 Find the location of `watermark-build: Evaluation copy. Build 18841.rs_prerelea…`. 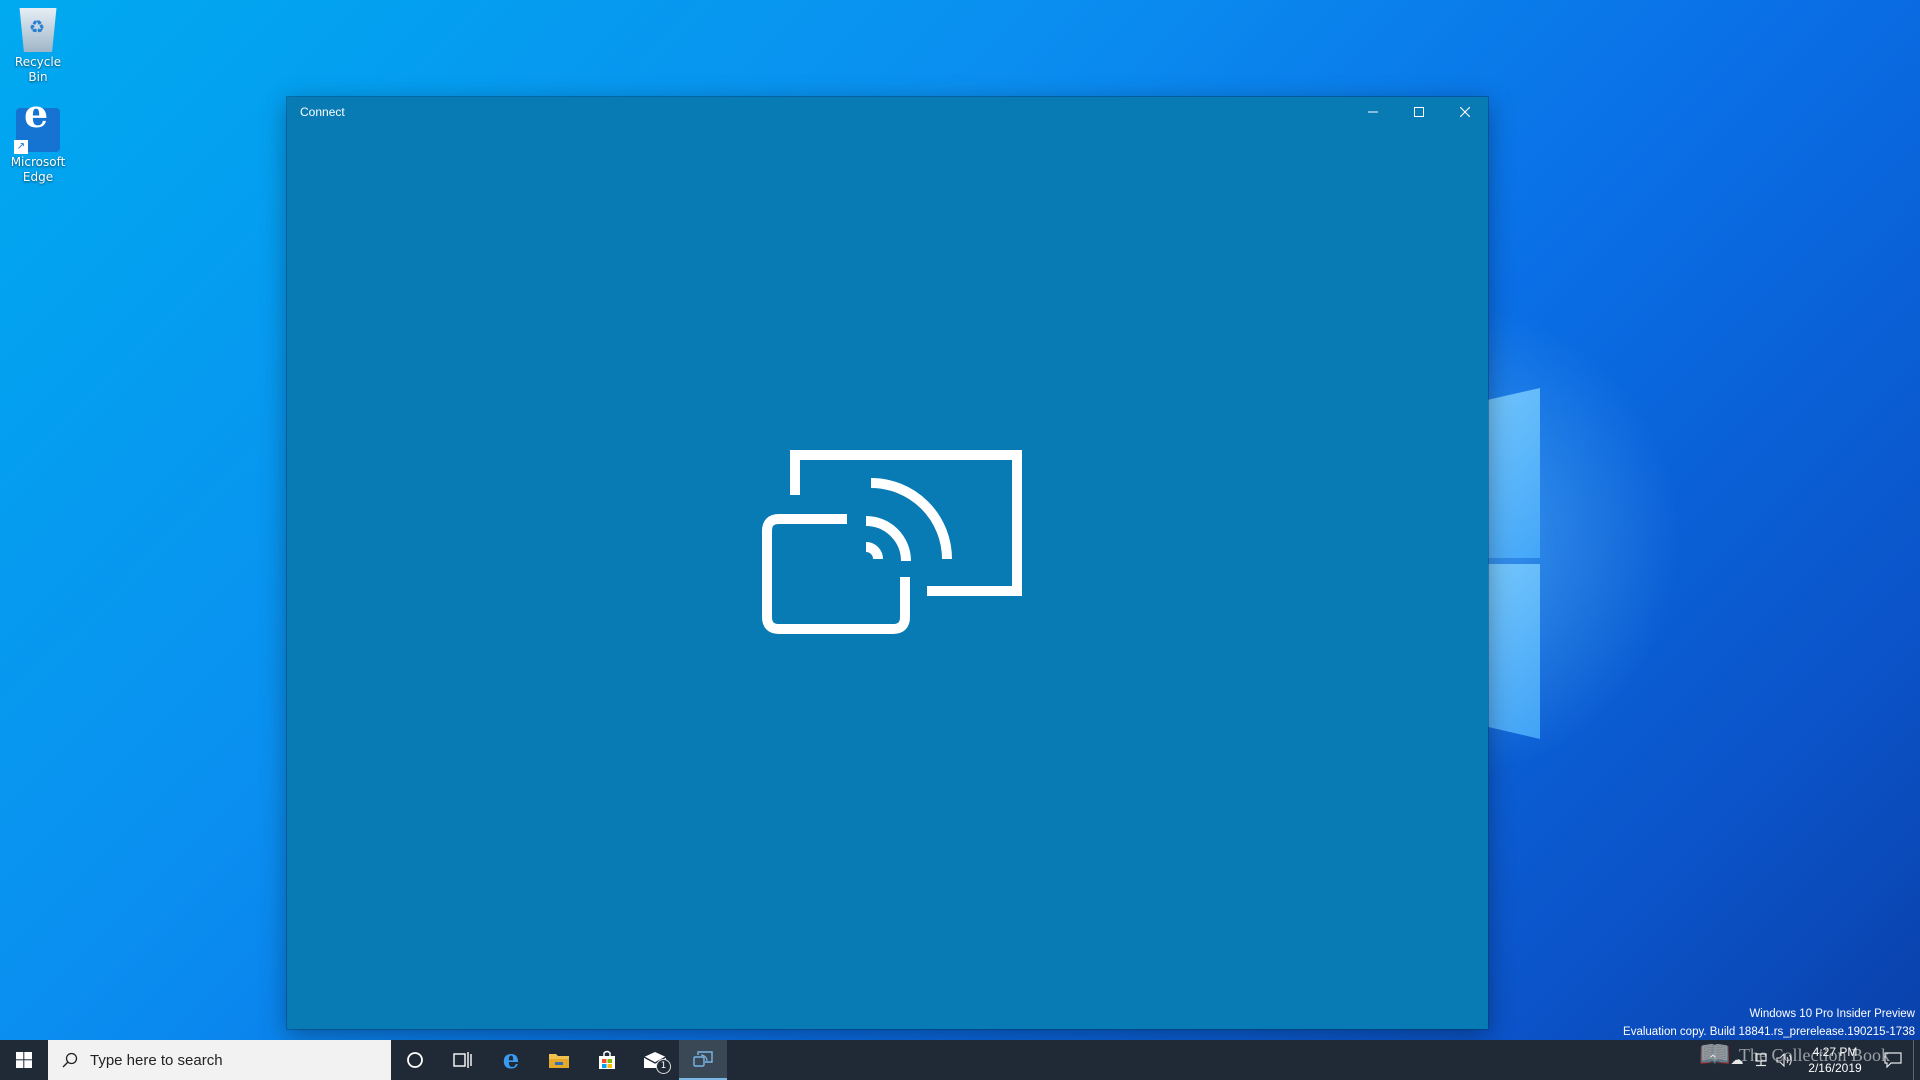

watermark-build: Evaluation copy. Build 18841.rs_prerelea… is located at coordinates (1769, 1032).